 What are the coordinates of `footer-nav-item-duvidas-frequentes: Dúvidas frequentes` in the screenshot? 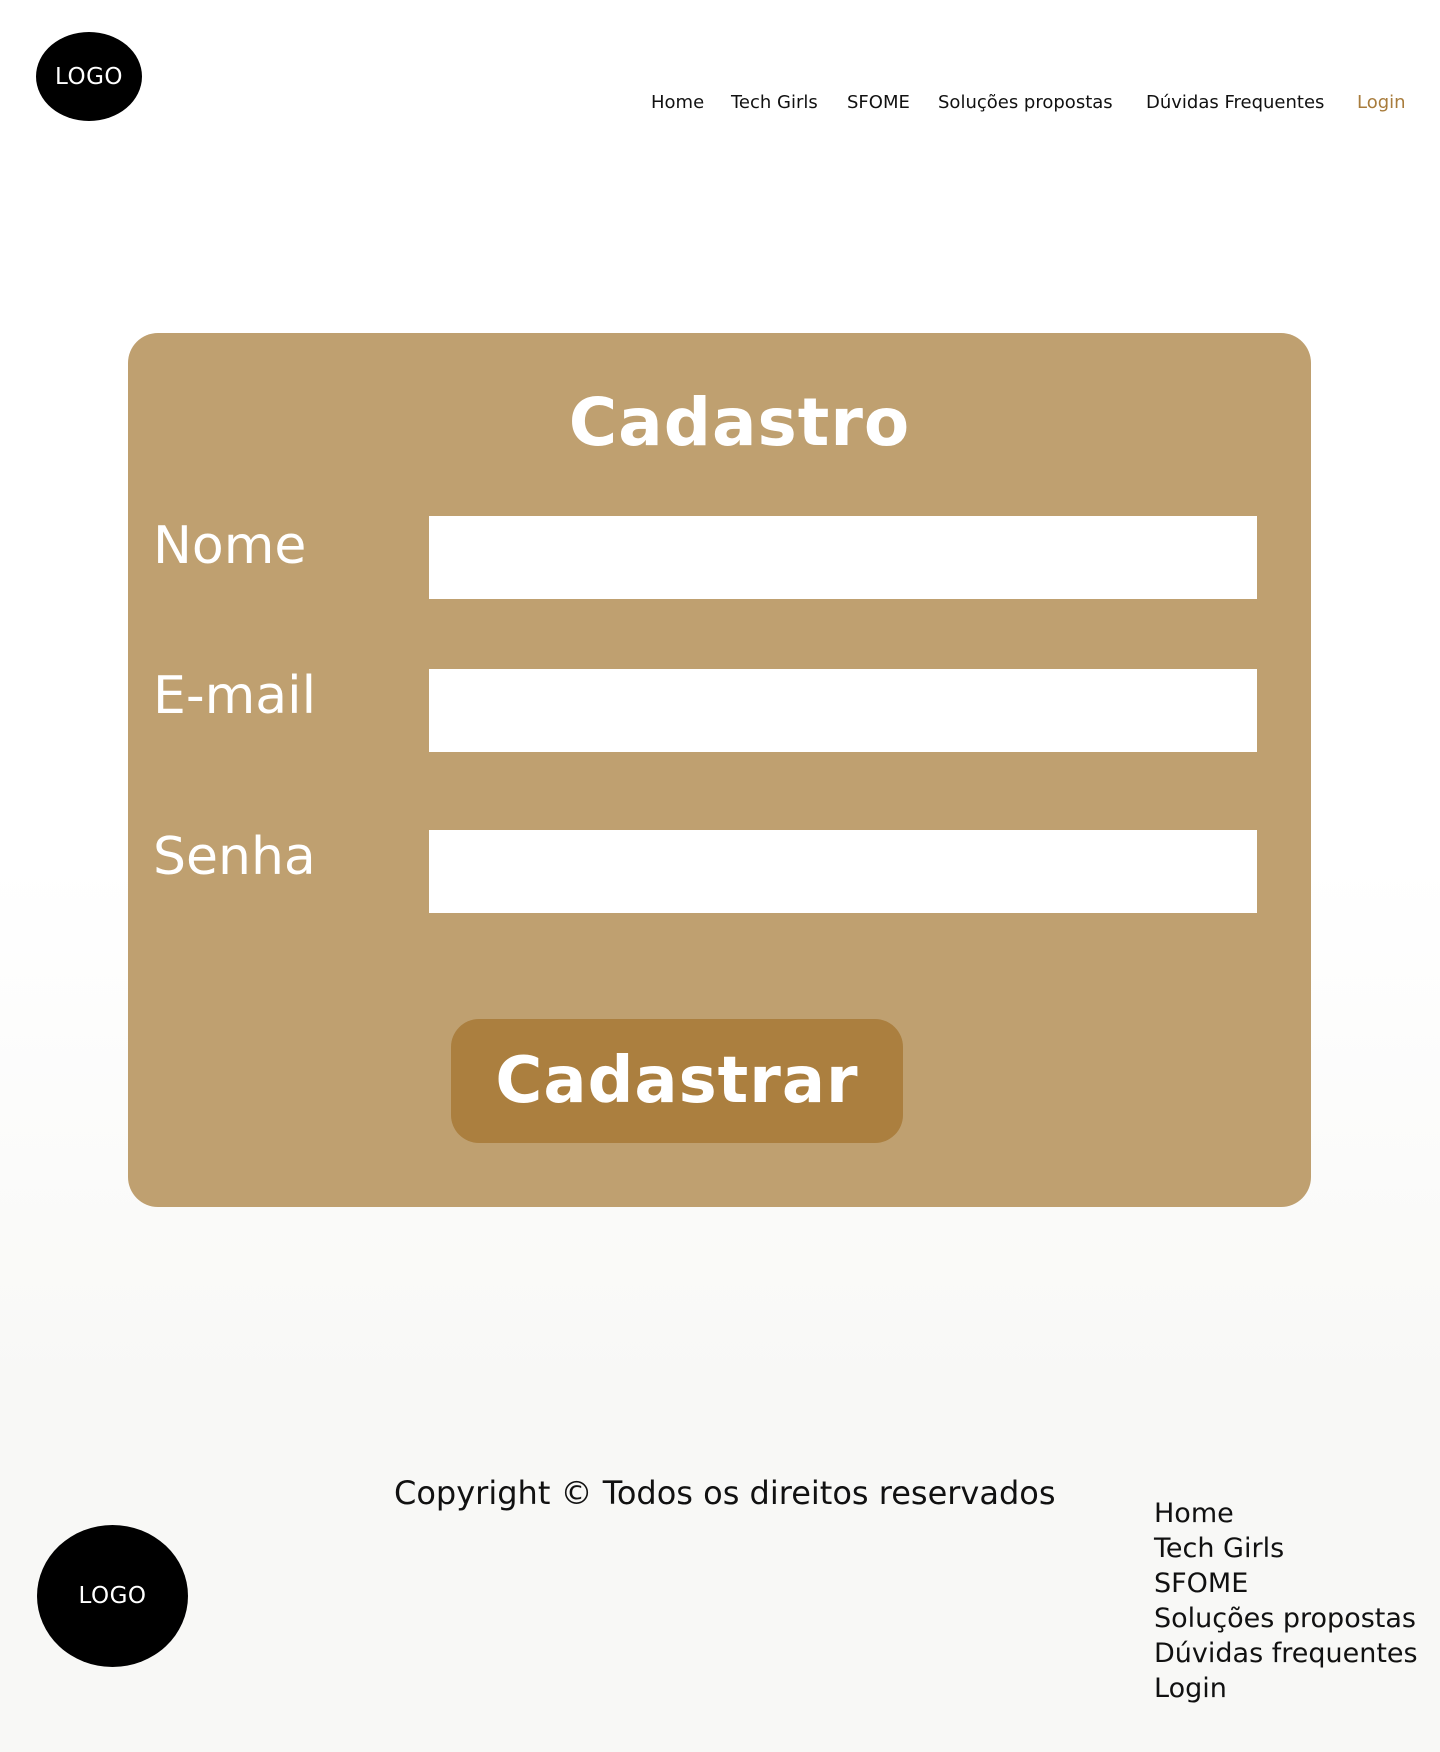 It's located at (1294, 1653).